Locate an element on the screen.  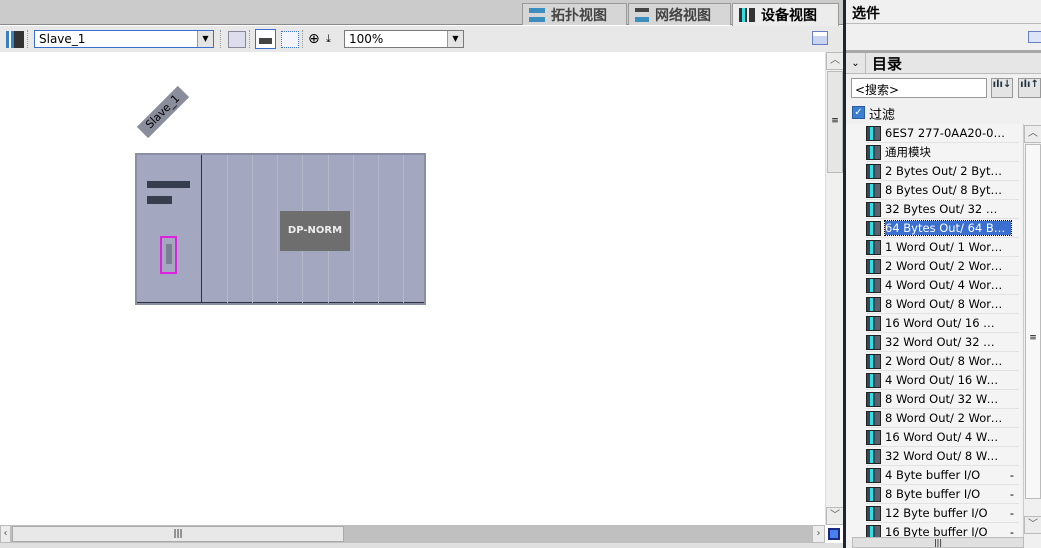
grid-icon is located at coordinates (290, 39).